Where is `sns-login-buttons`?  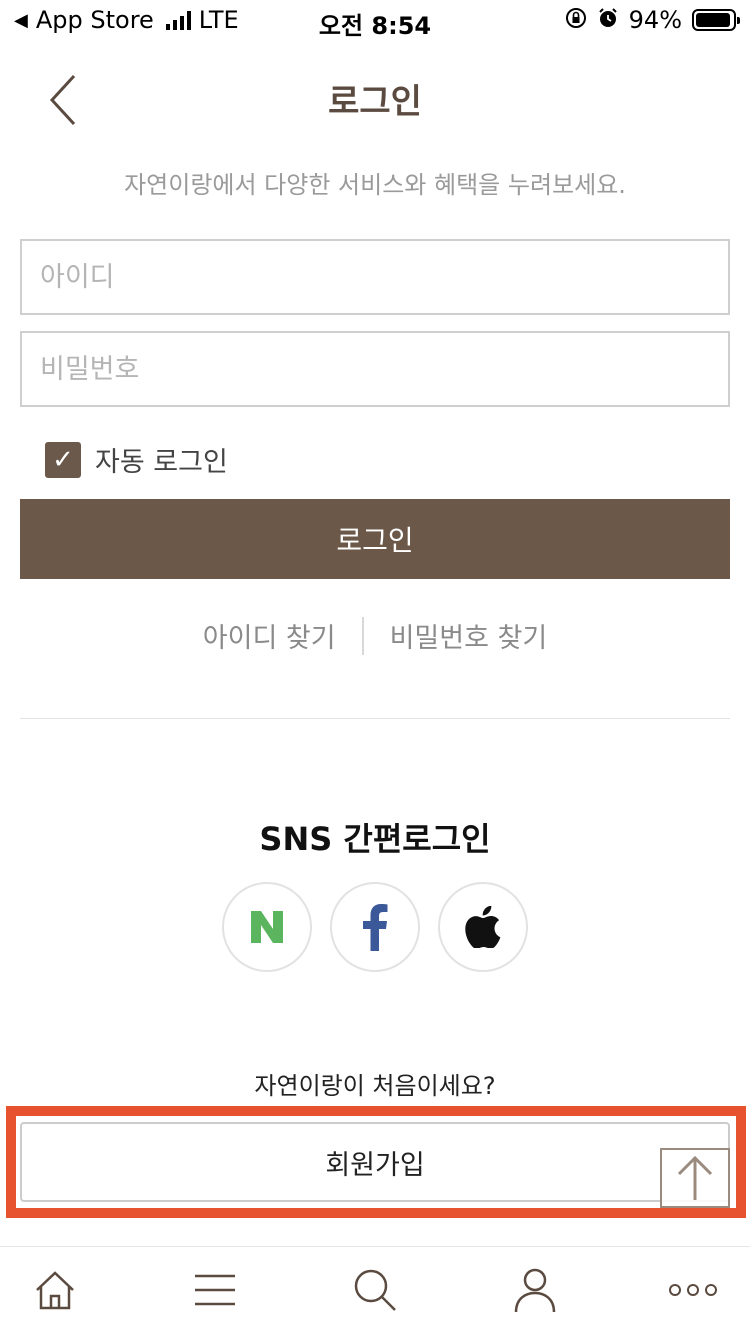
sns-login-buttons is located at coordinates (375, 927).